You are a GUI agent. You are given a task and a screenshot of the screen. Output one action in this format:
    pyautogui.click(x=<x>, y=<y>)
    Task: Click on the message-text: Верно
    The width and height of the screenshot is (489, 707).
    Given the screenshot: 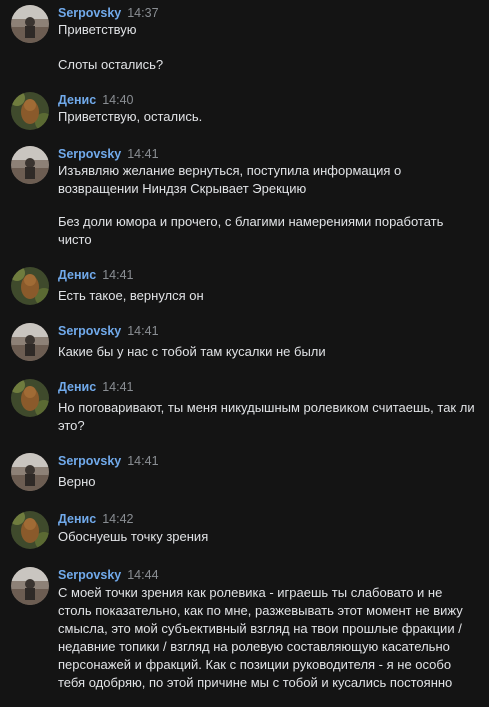 What is the action you would take?
    pyautogui.click(x=77, y=481)
    